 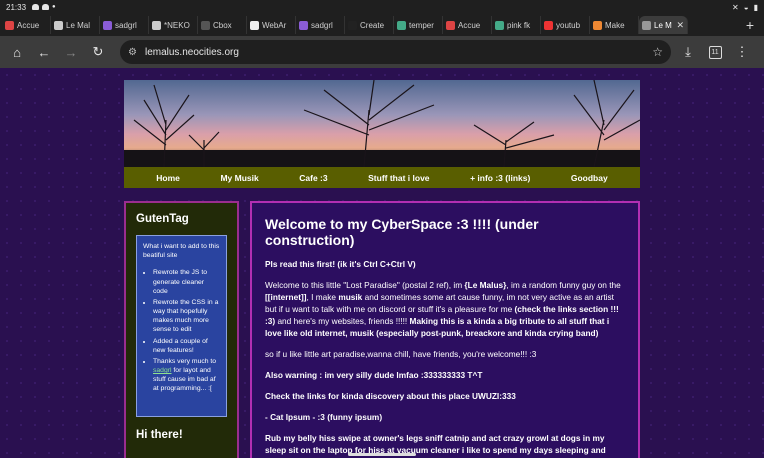 What do you see at coordinates (382, 7) in the screenshot?
I see `status-bar: 21:33 ● ✕ ◒ ▮` at bounding box center [382, 7].